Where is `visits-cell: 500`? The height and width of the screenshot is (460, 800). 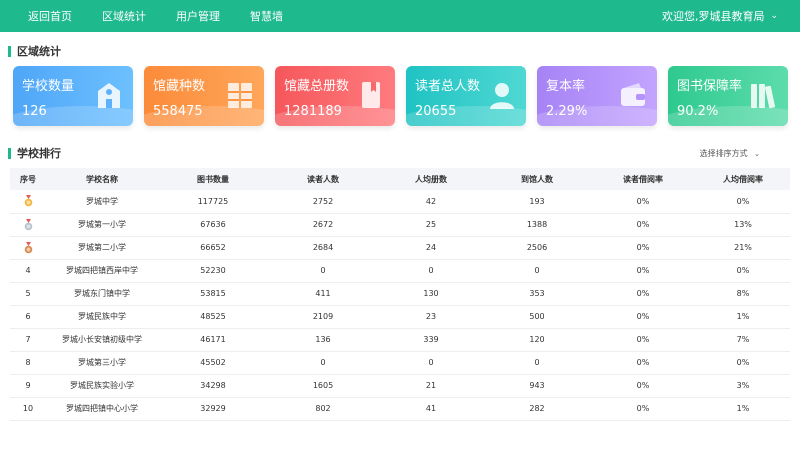
visits-cell: 500 is located at coordinates (537, 317).